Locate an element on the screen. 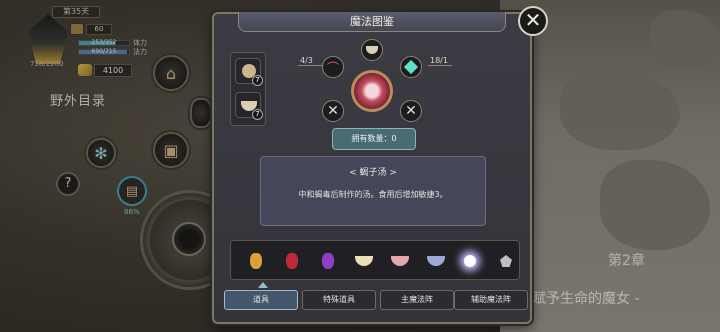 This screenshot has width=720, height=332. yellow-potion-icon is located at coordinates (256, 261).